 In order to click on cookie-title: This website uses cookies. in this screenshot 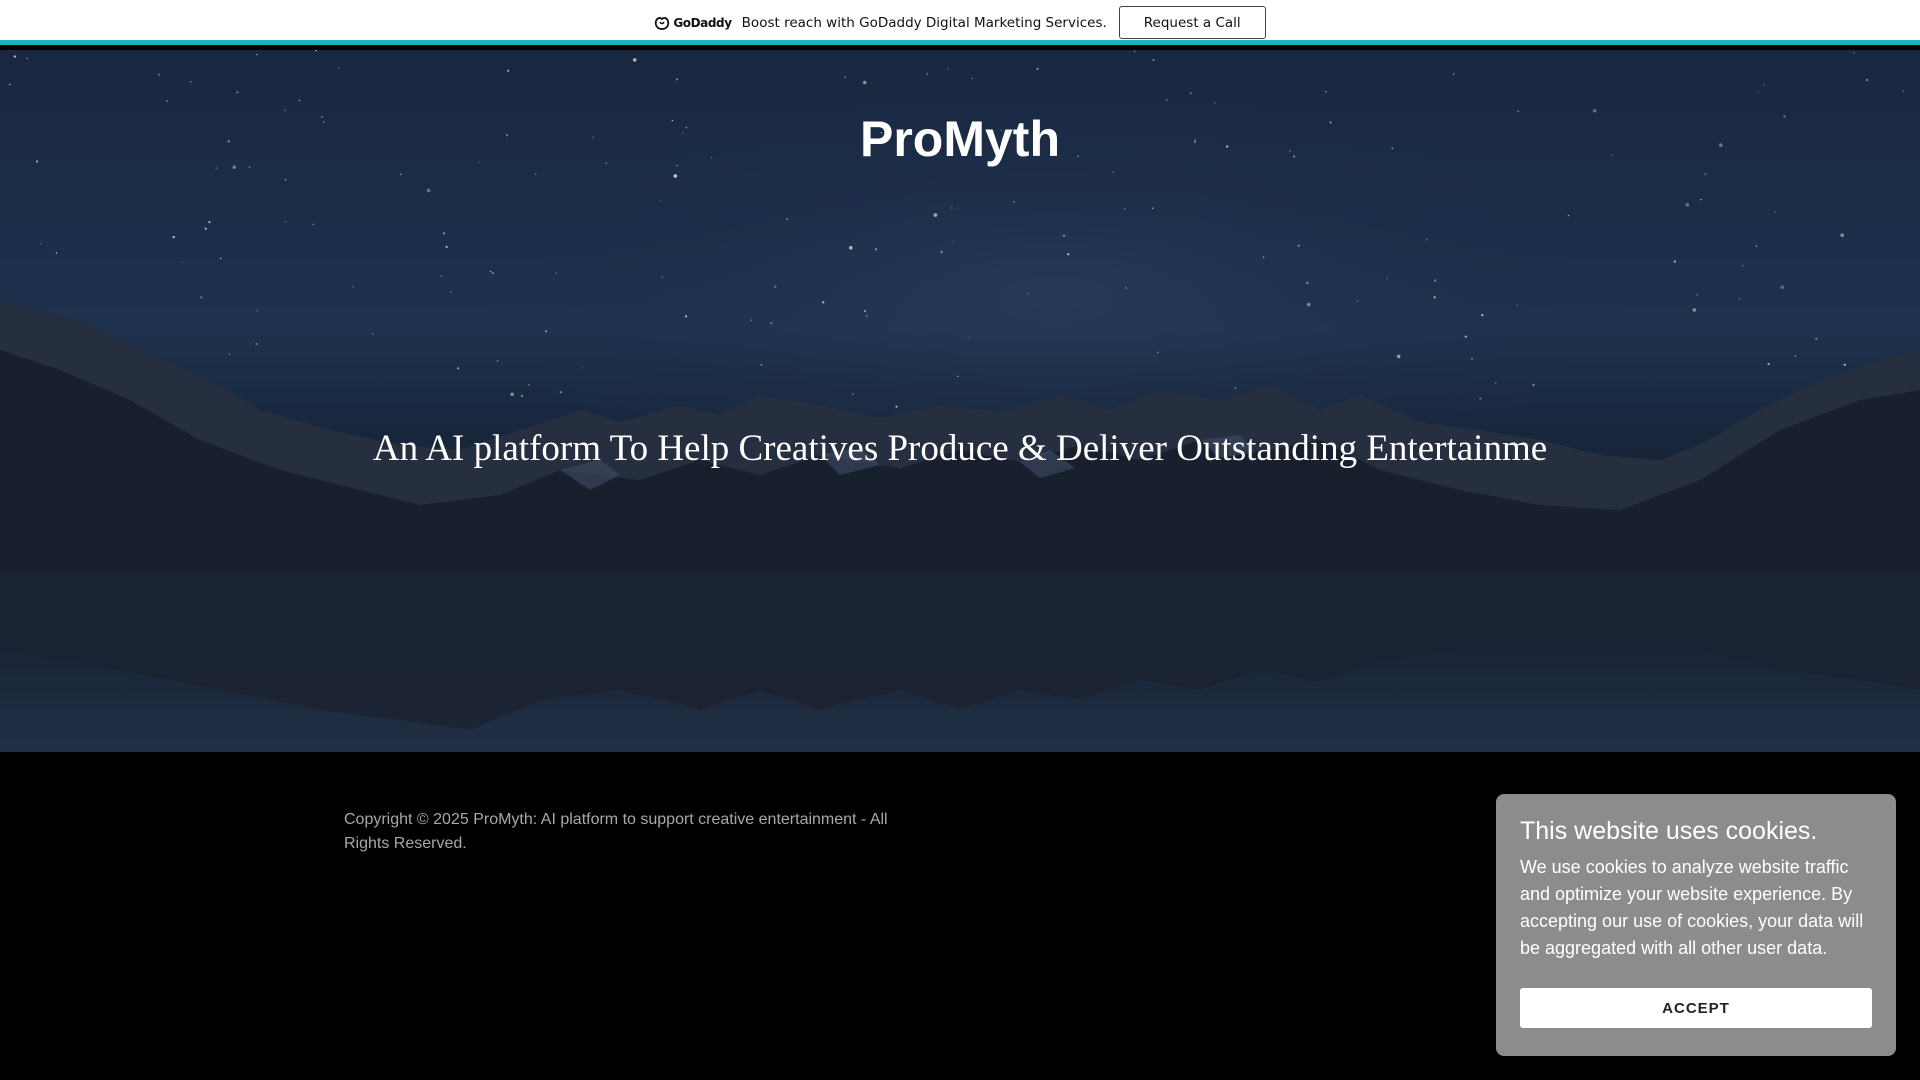, I will do `click(1669, 831)`.